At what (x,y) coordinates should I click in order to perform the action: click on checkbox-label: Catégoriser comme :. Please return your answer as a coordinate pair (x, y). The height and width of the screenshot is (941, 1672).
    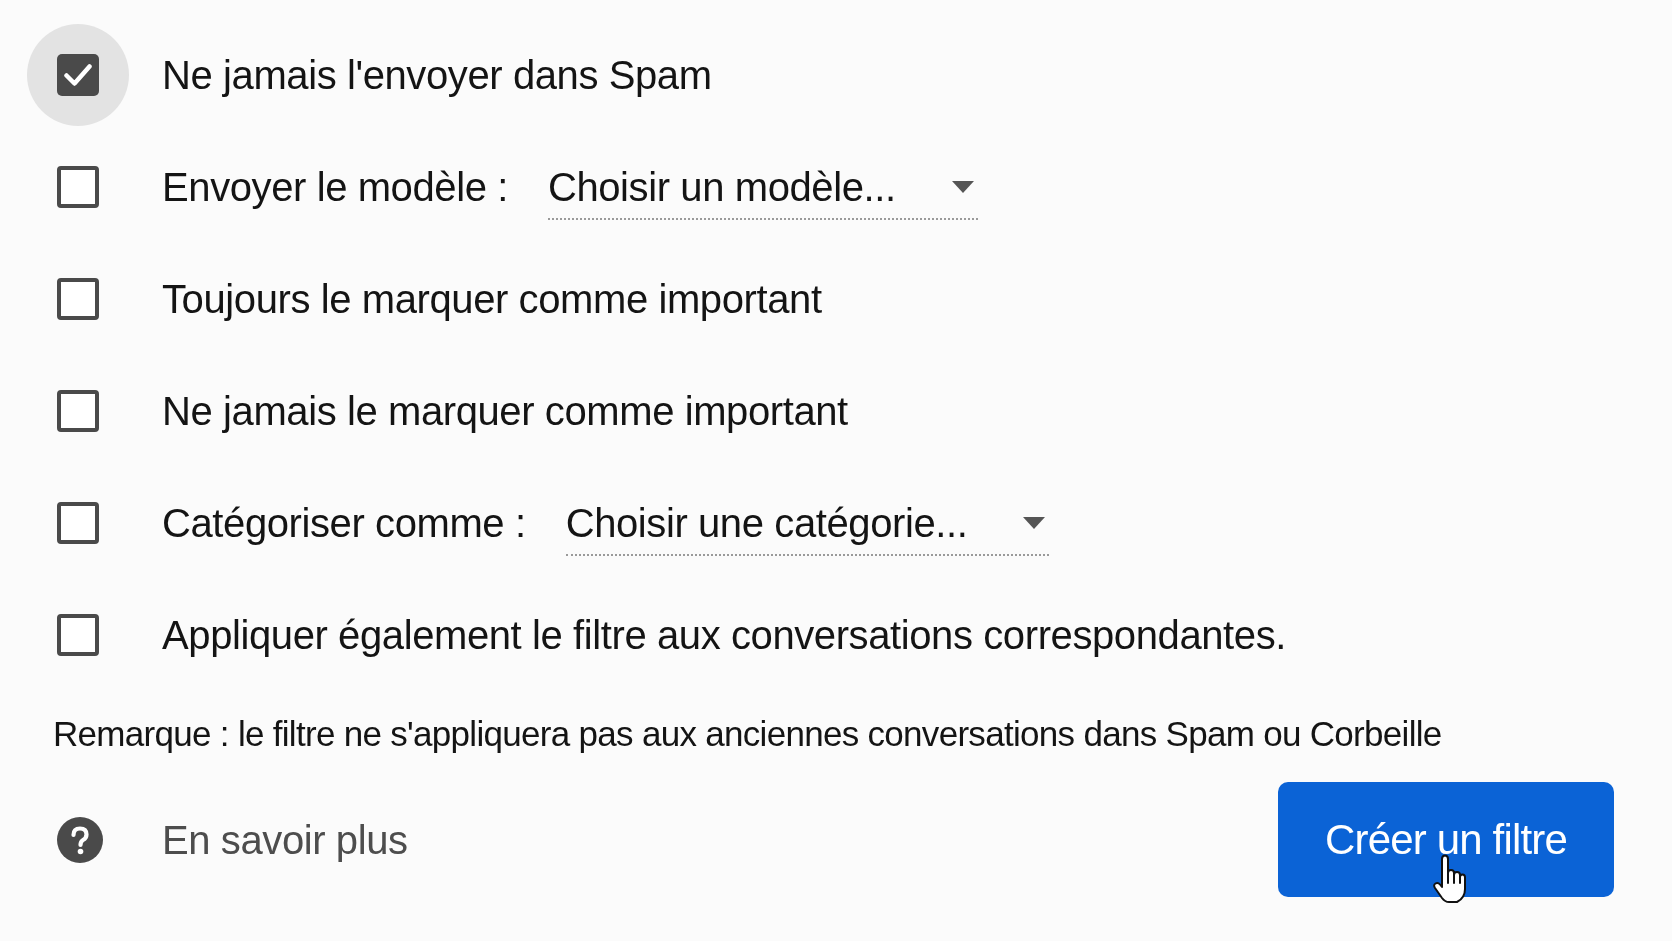
    Looking at the image, I should click on (344, 523).